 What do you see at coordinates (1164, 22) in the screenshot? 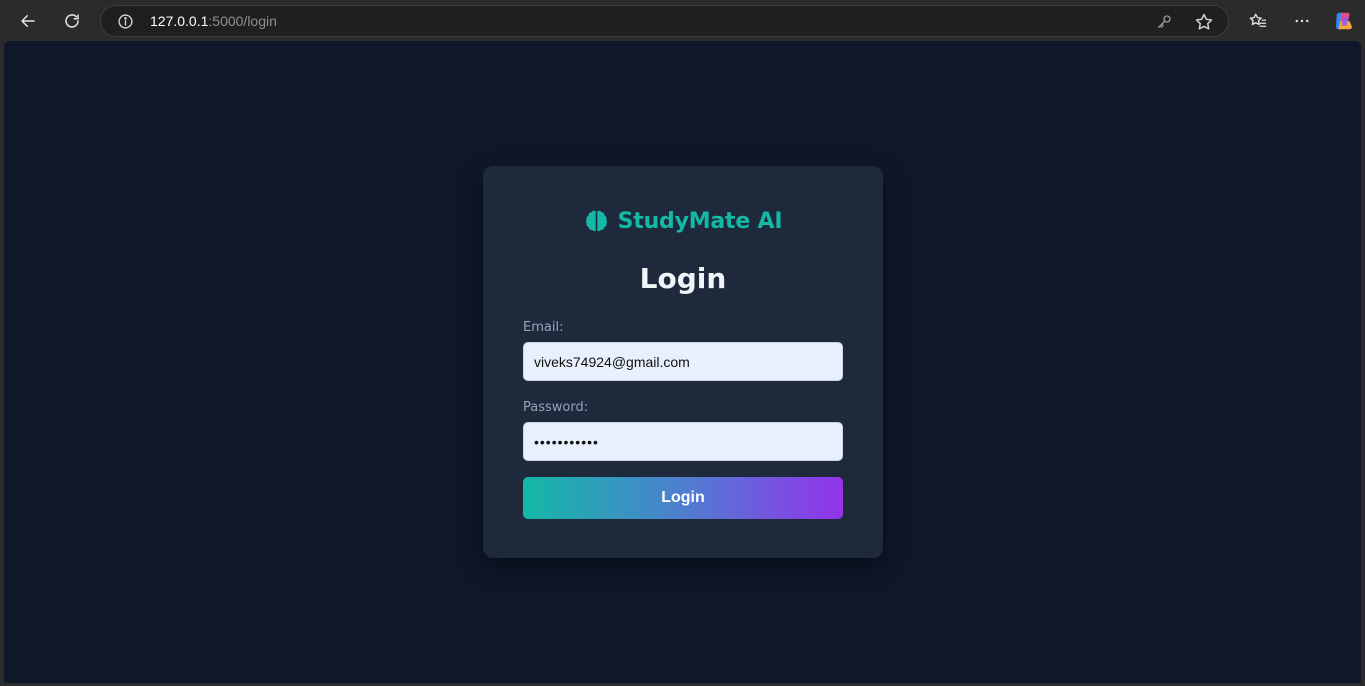
I see `key-icon` at bounding box center [1164, 22].